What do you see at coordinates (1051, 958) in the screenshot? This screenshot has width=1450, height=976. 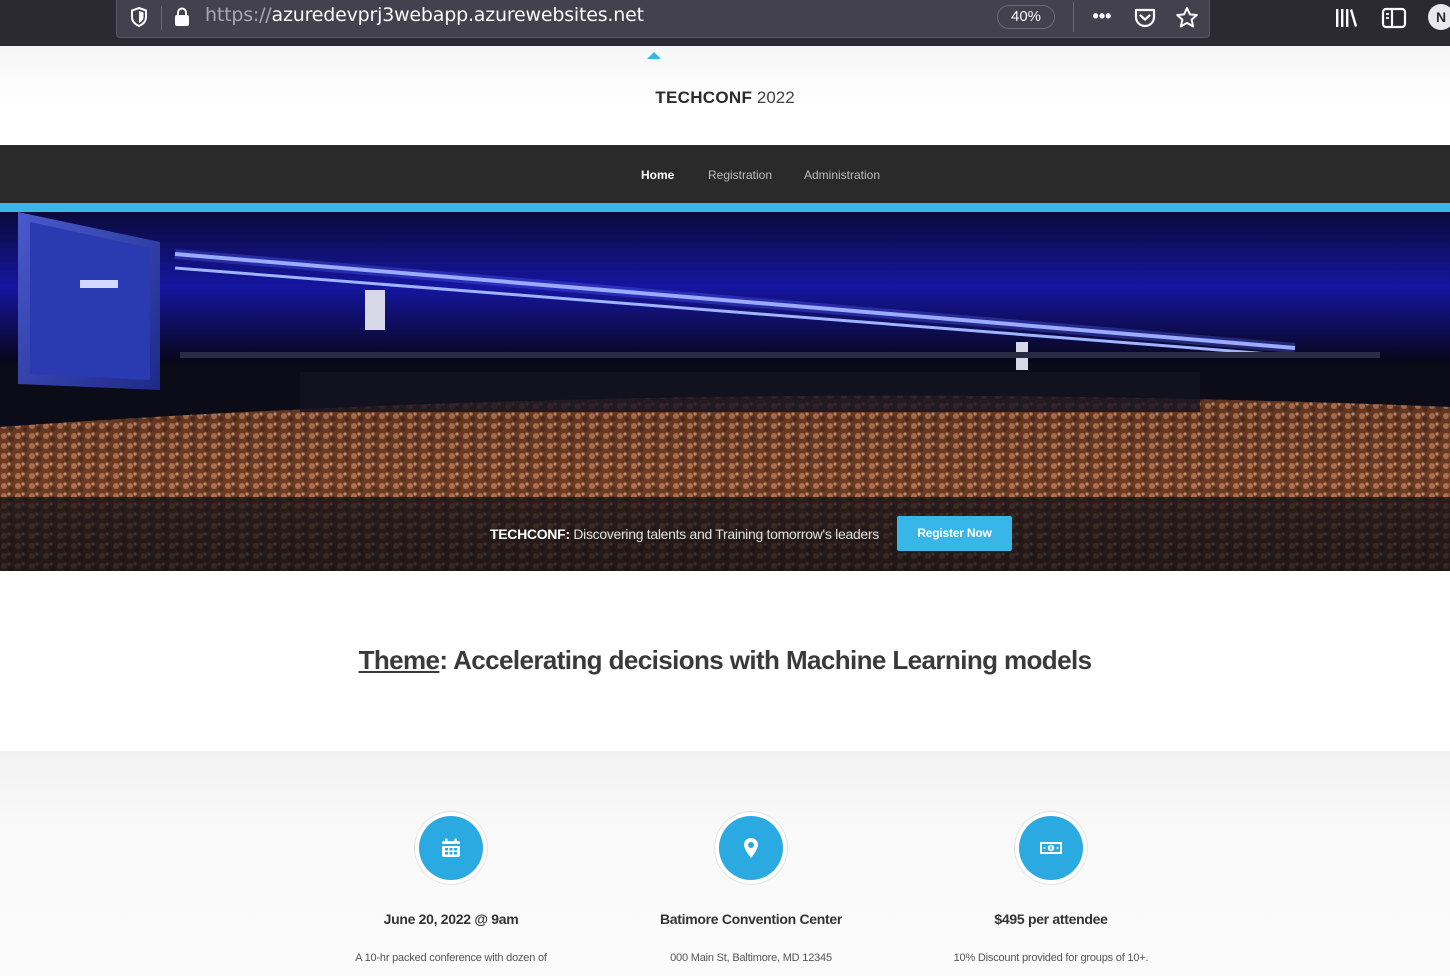 I see `feature-description: 10% Discount provided for groups of 10+.` at bounding box center [1051, 958].